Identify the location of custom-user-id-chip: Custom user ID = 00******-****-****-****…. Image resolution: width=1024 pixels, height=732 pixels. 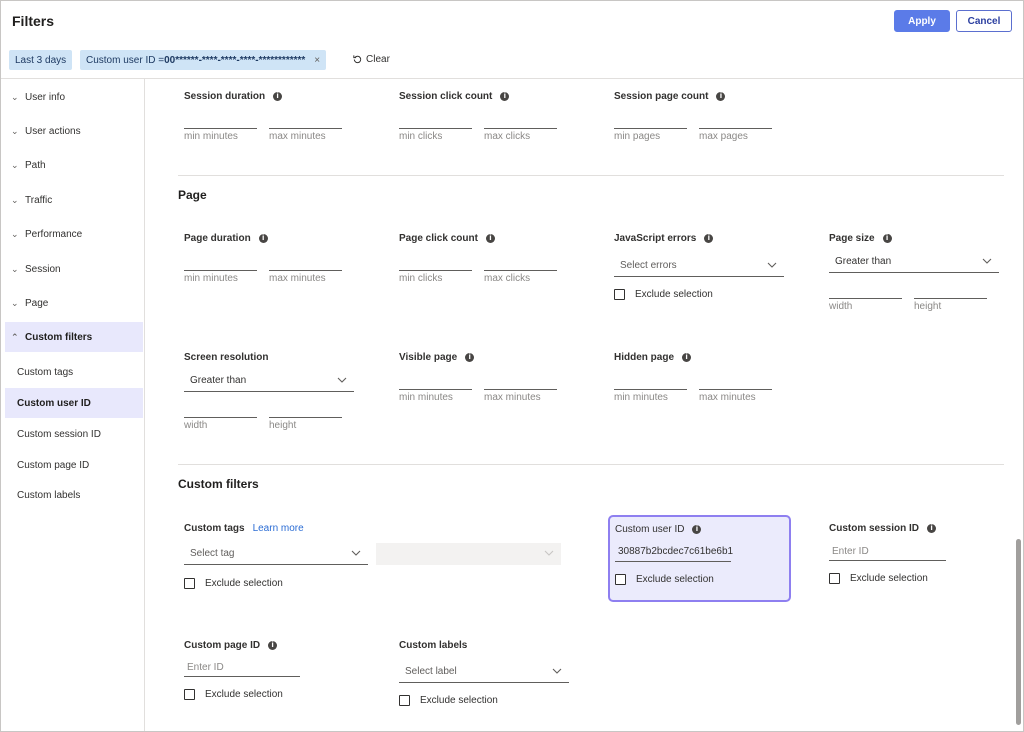
(203, 60).